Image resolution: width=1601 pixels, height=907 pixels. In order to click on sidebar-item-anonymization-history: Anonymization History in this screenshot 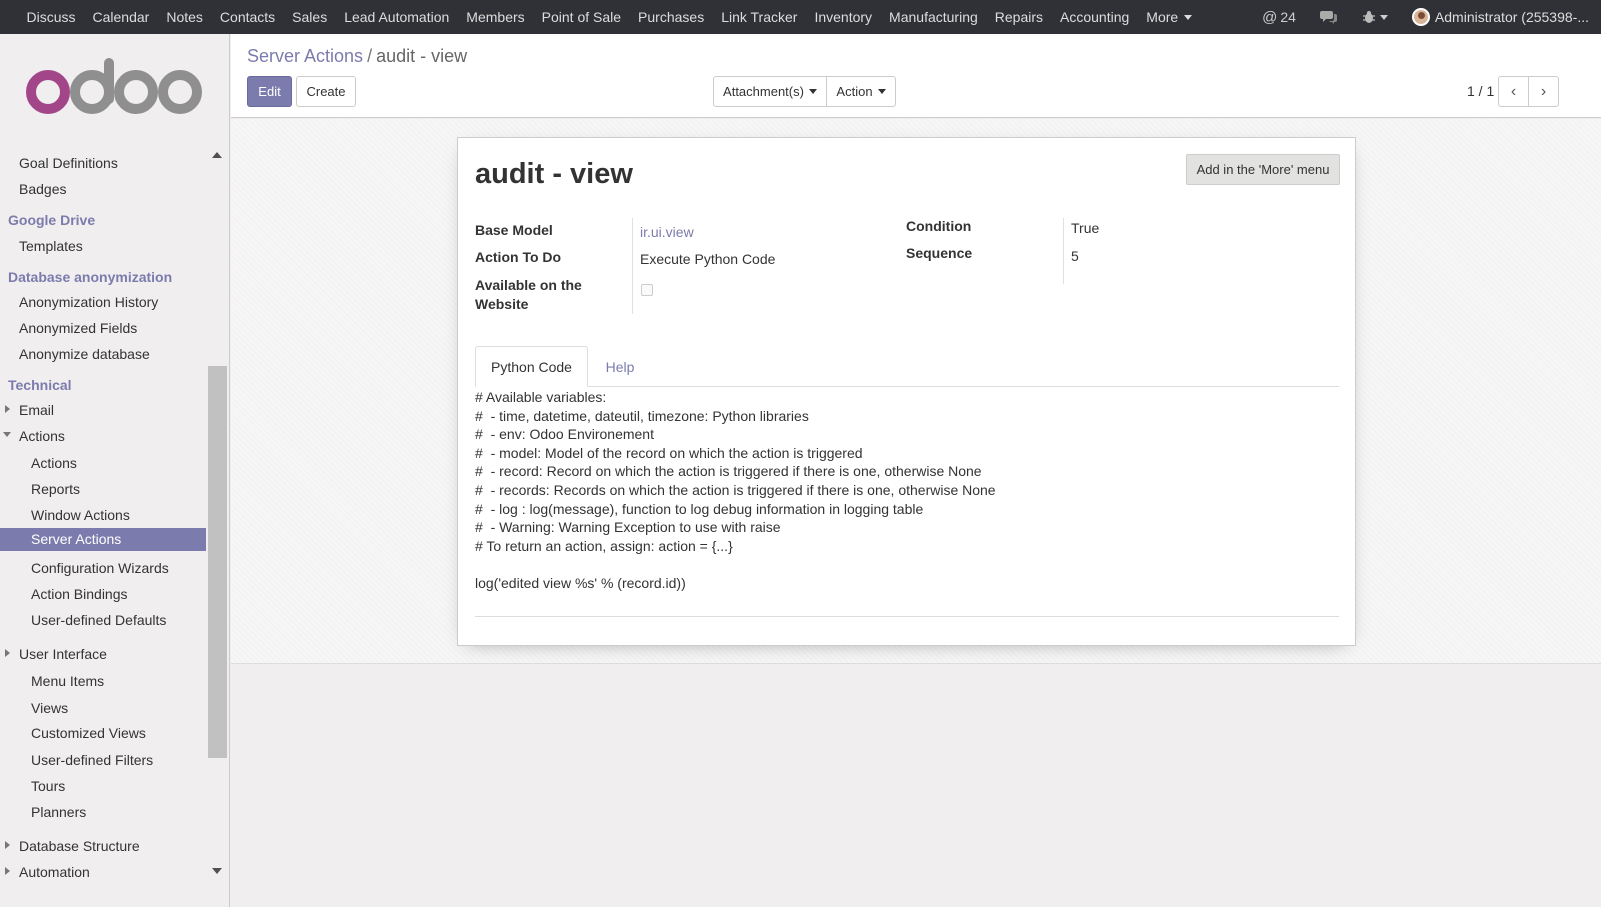, I will do `click(88, 302)`.